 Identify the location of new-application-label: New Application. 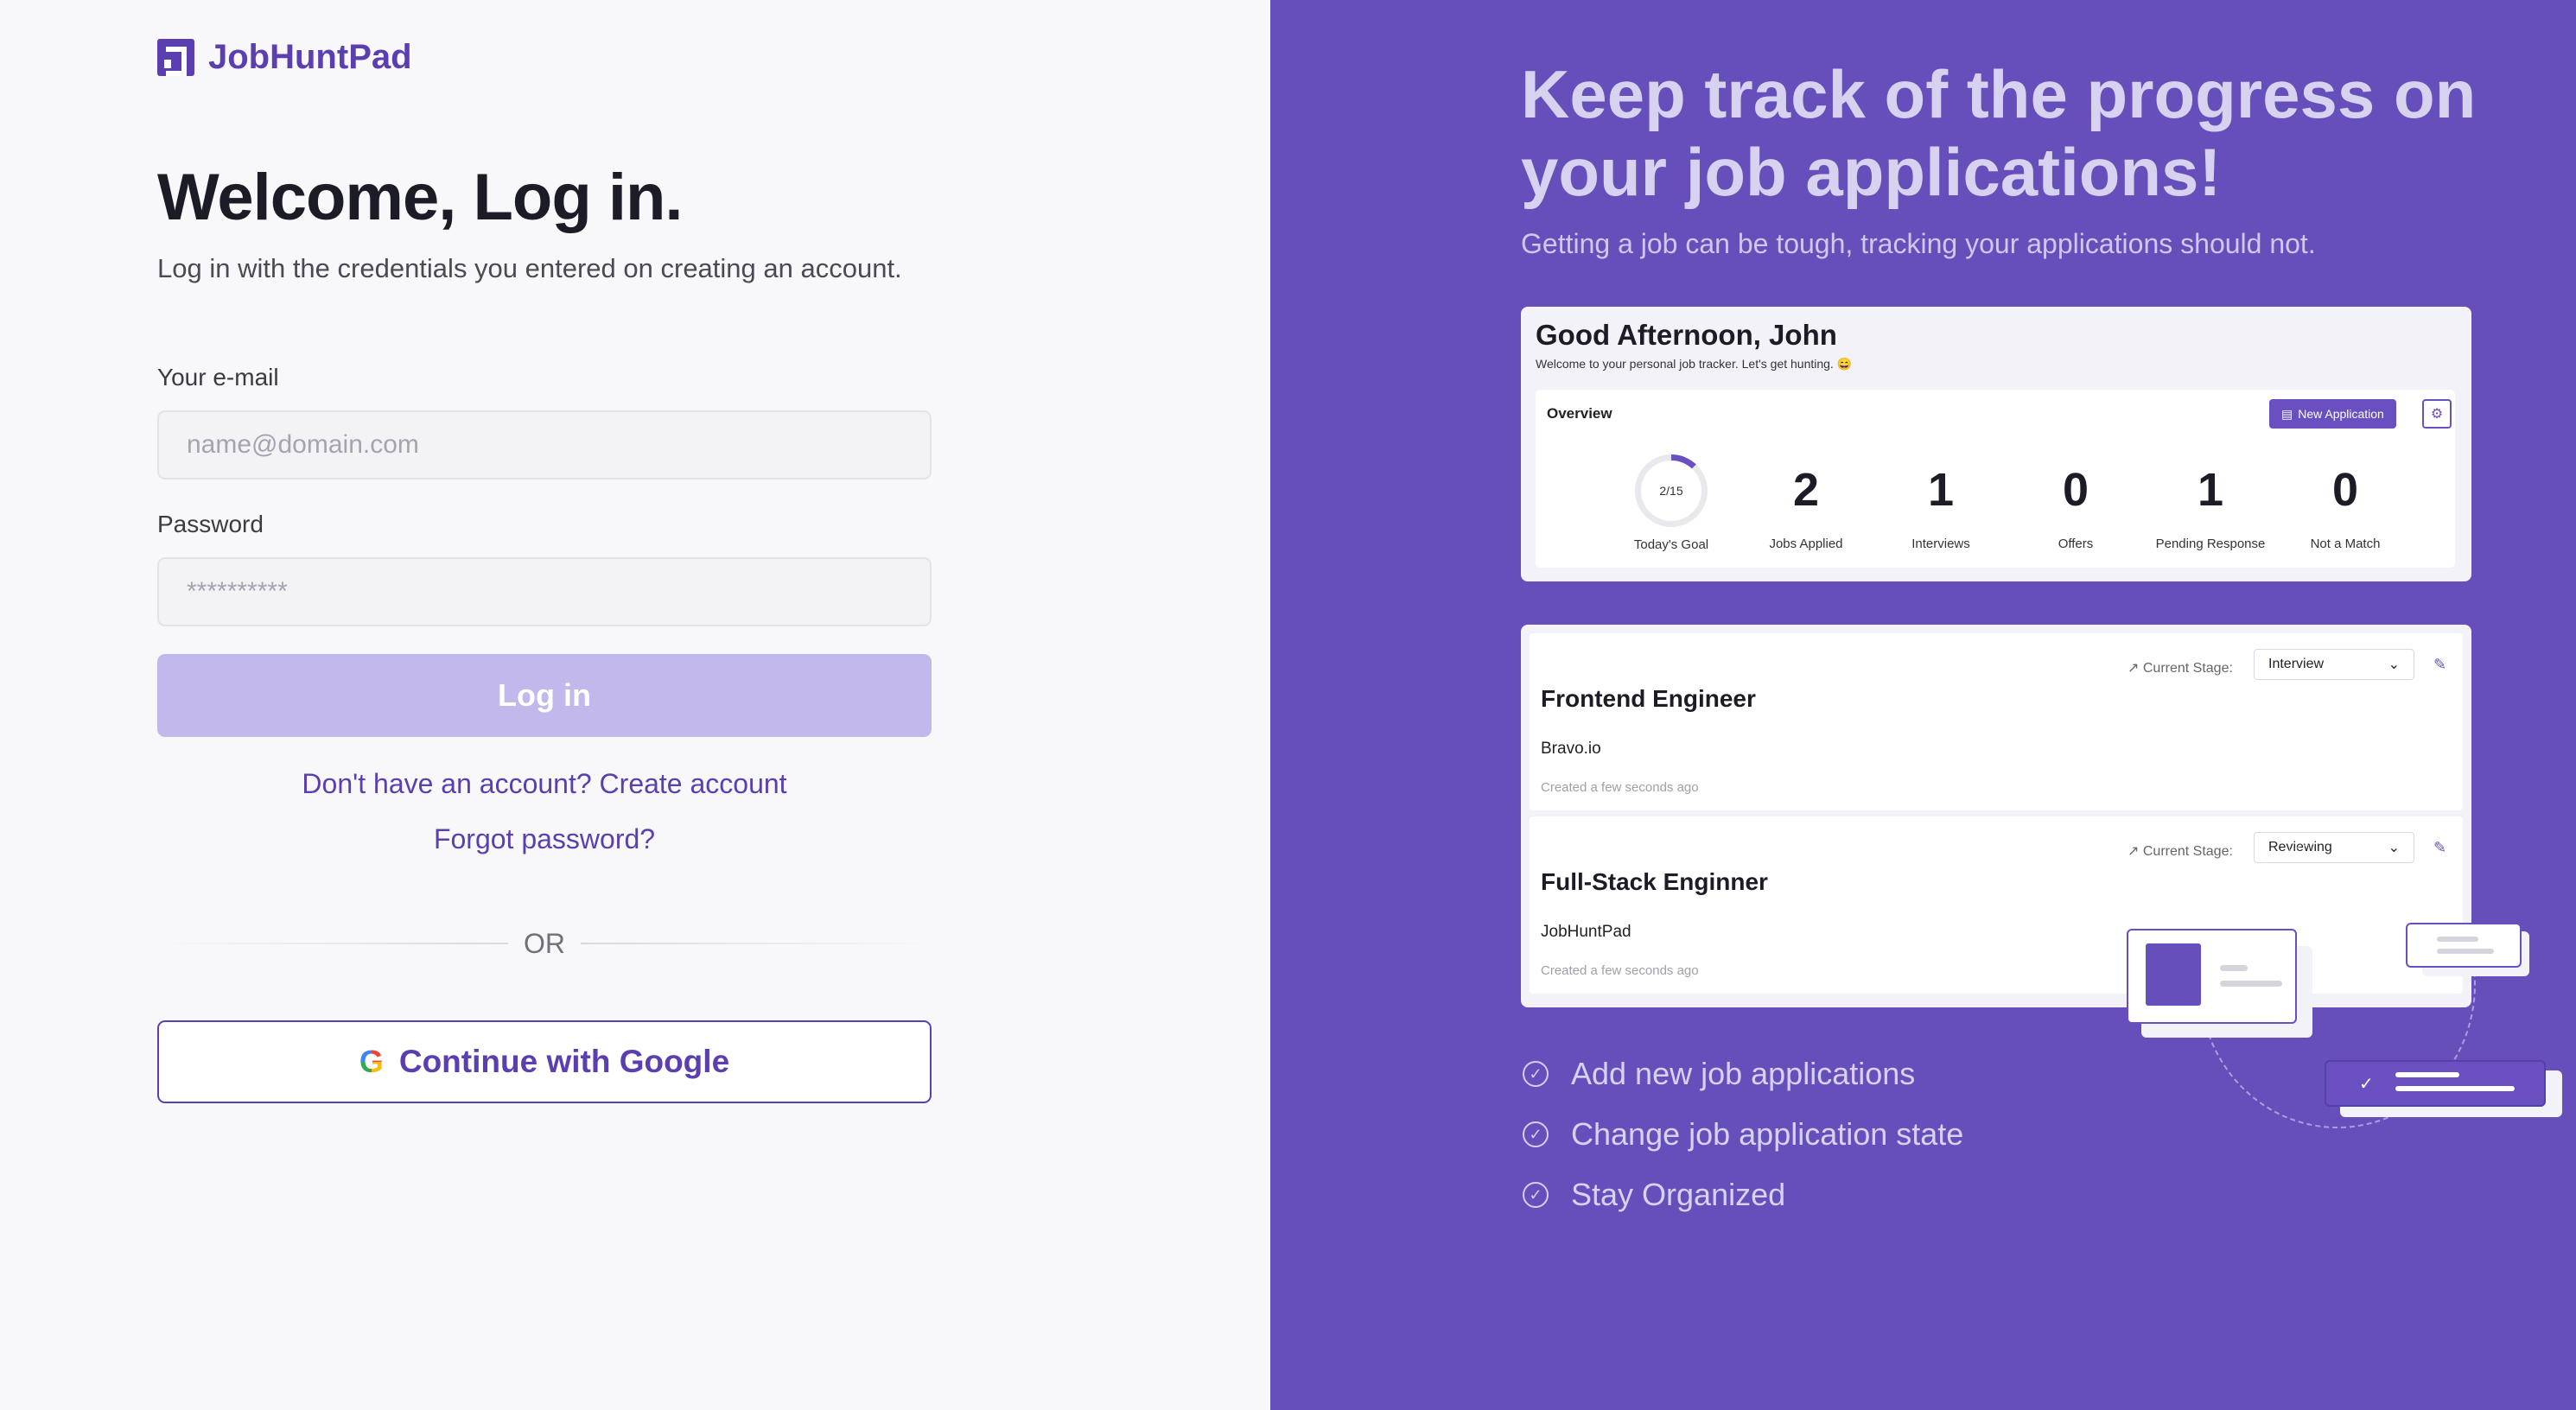
(2341, 414).